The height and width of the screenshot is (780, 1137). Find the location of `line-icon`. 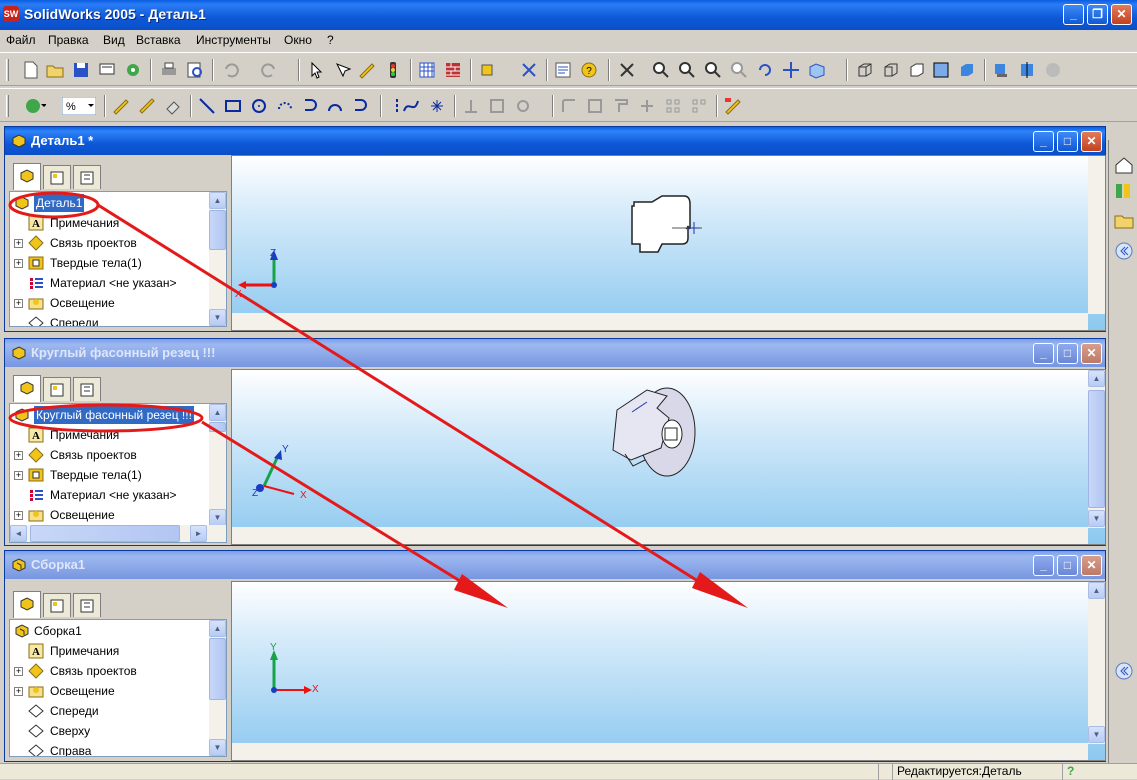

line-icon is located at coordinates (207, 106).